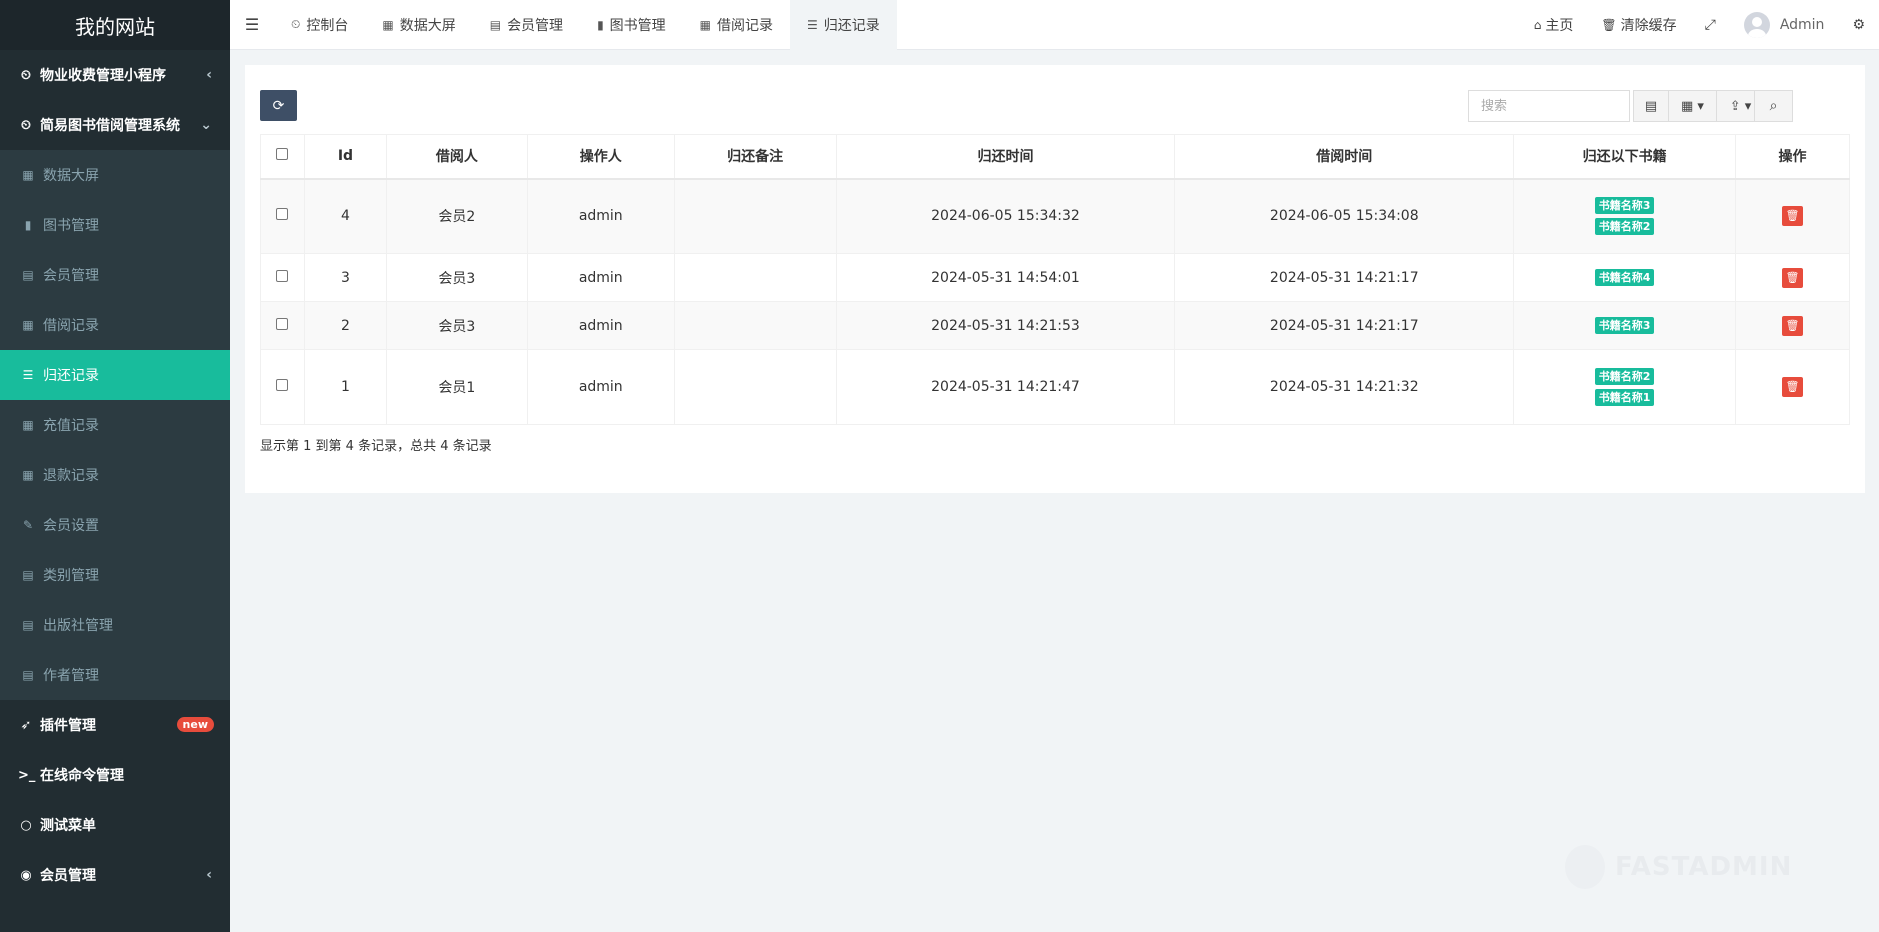  Describe the element at coordinates (68, 726) in the screenshot. I see `sidebar-menu-label: 插件管理` at that location.